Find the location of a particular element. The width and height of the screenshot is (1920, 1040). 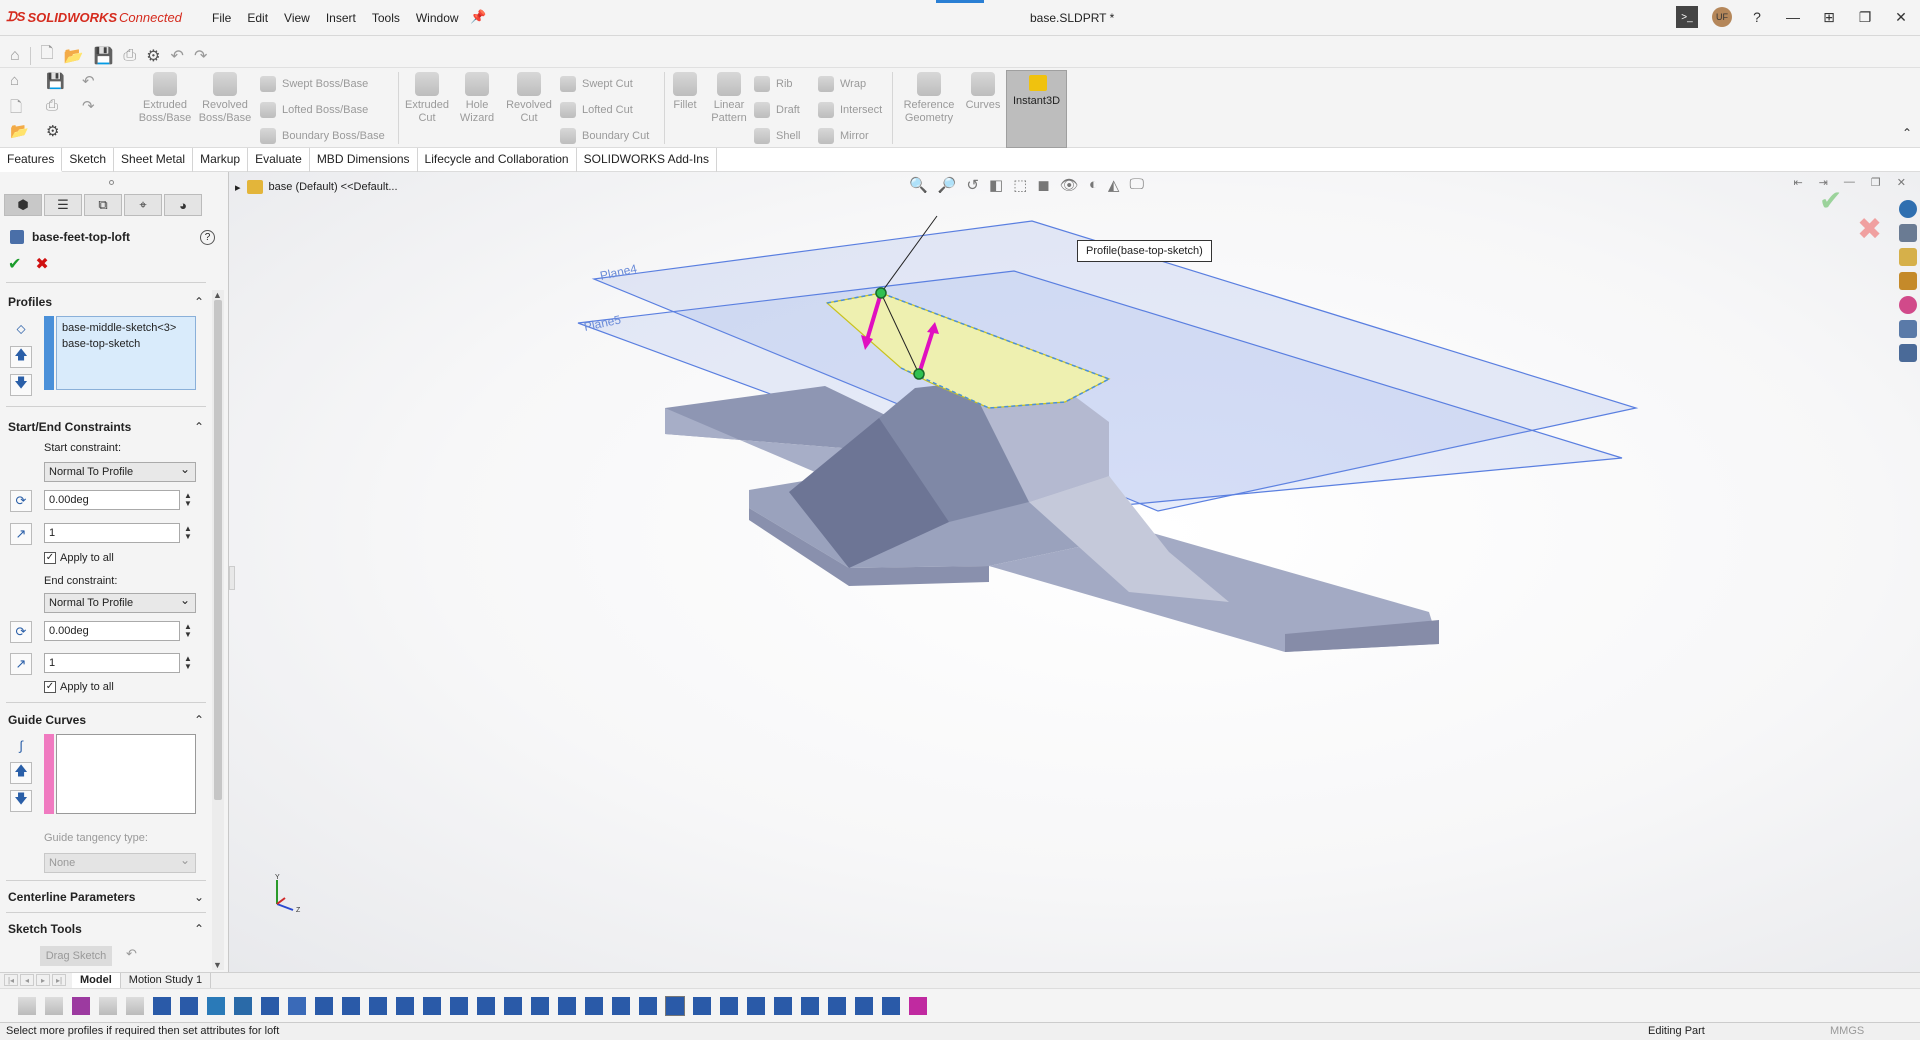

grid-icon: ⊞ is located at coordinates (1829, 17).